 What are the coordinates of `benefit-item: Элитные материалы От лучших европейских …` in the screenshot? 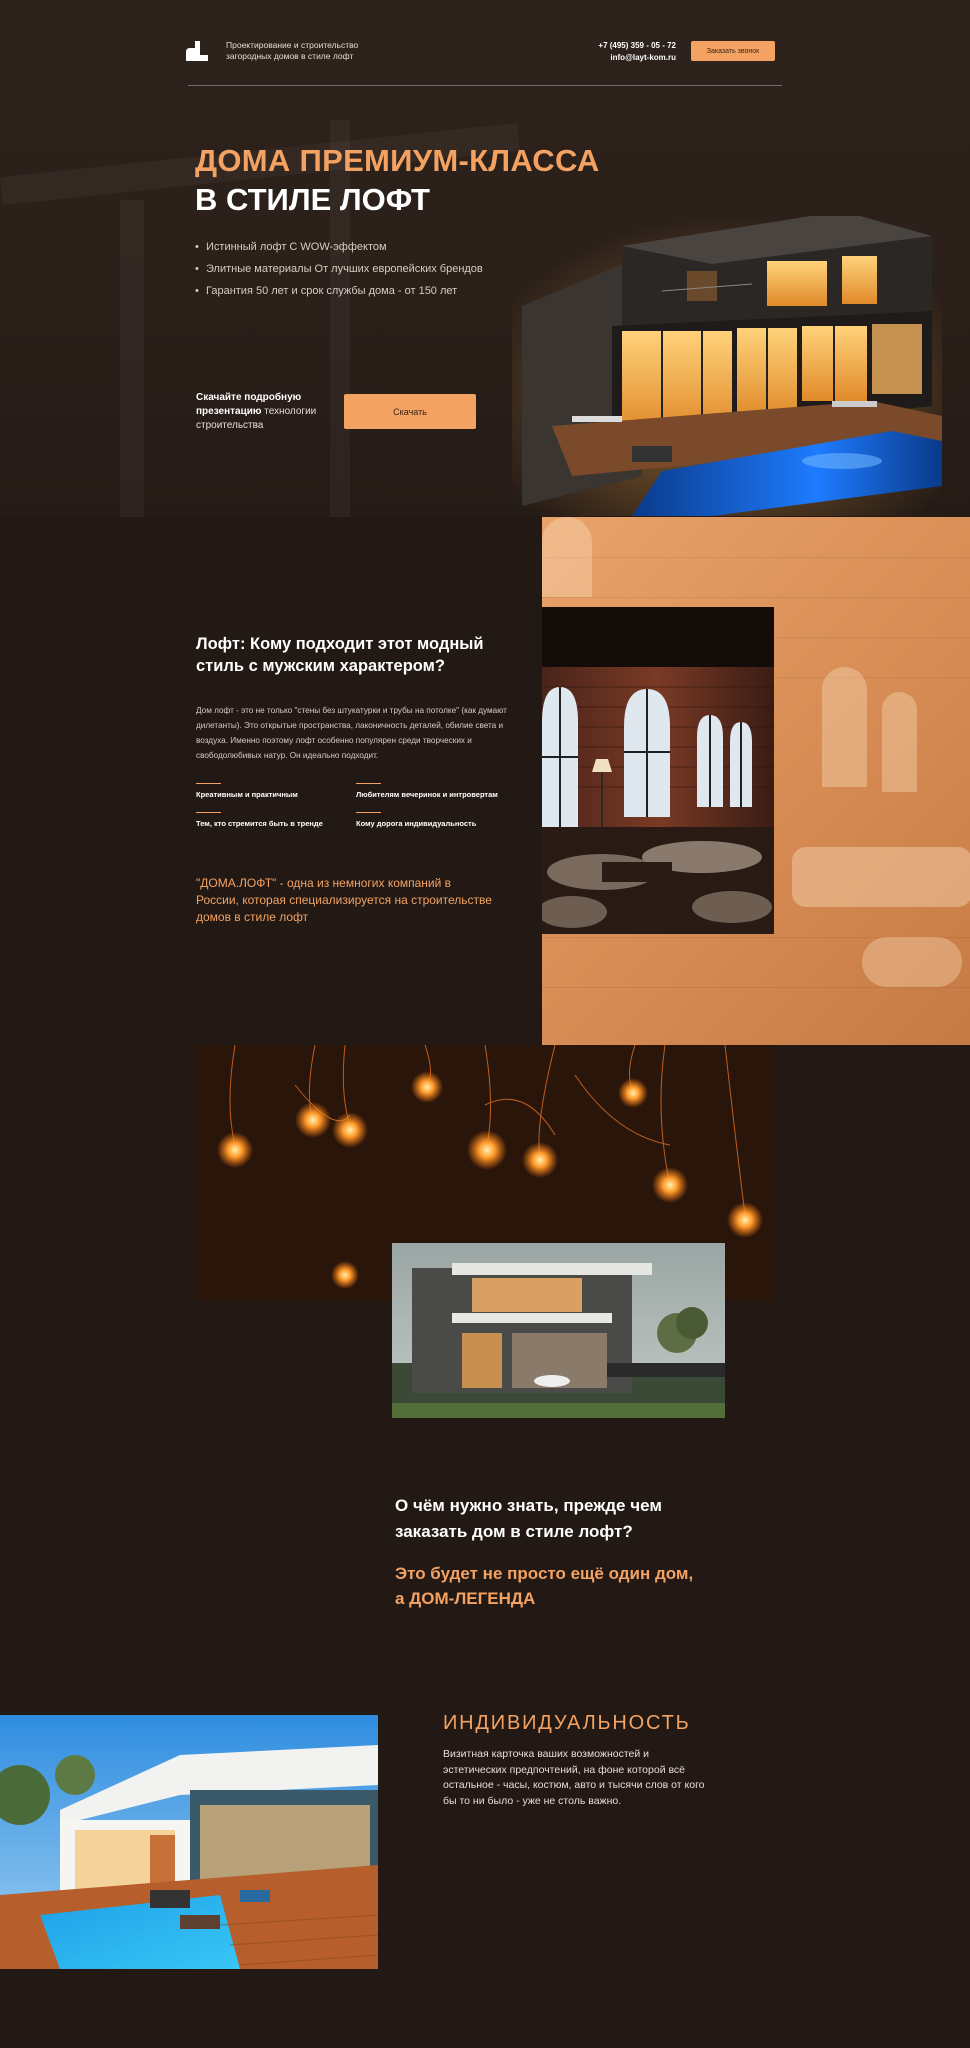 It's located at (339, 269).